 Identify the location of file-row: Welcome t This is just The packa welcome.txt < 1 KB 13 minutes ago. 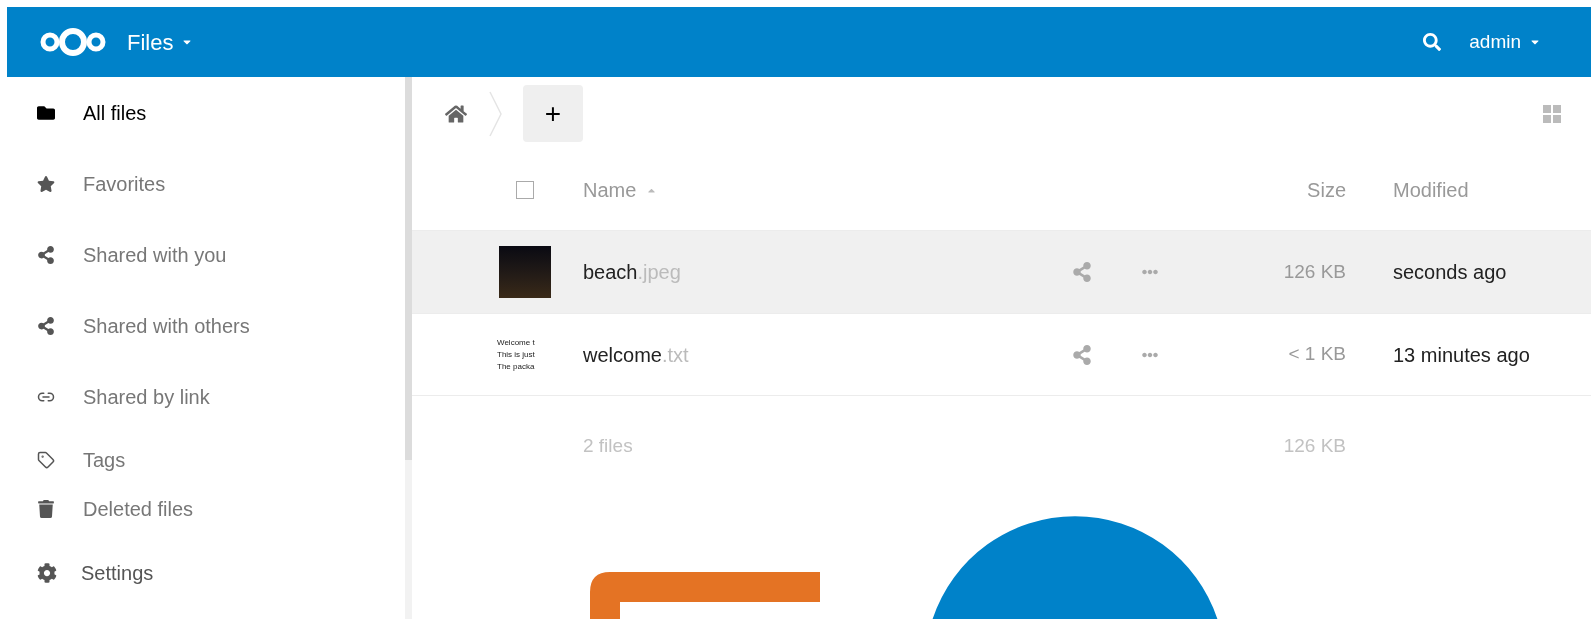
(1001, 354).